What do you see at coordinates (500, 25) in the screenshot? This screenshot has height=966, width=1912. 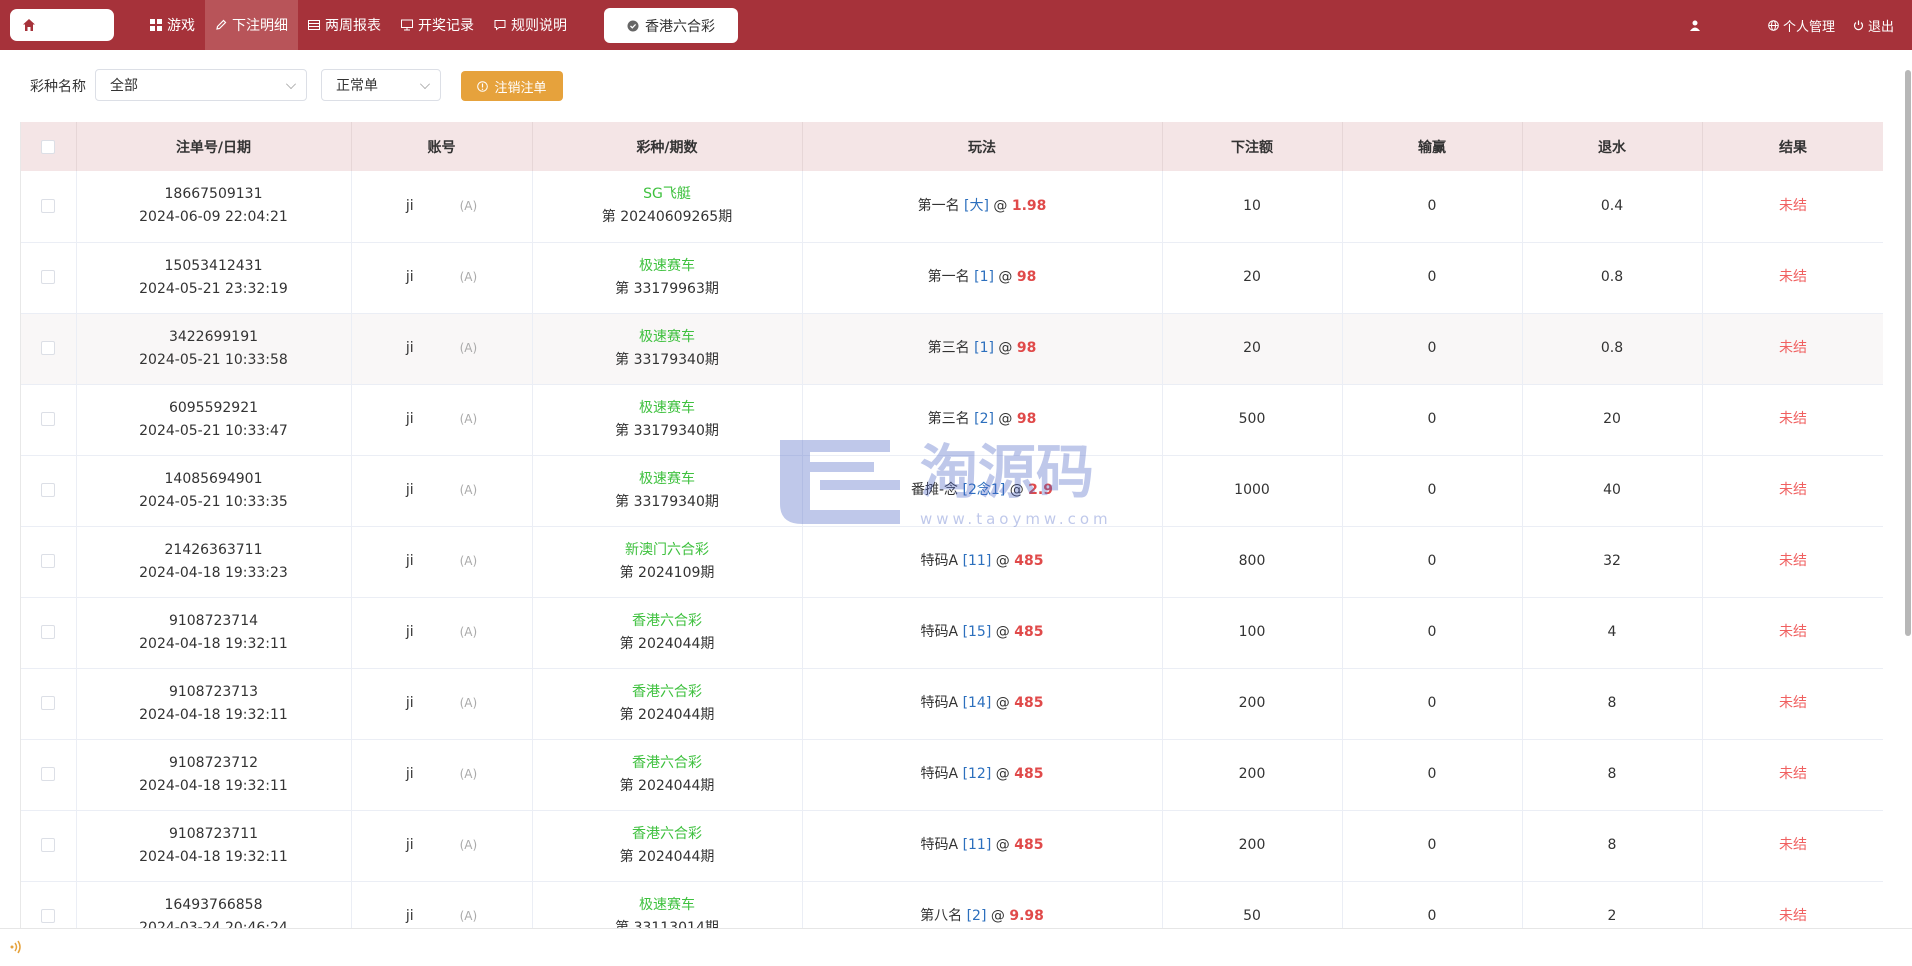 I see `chat-icon` at bounding box center [500, 25].